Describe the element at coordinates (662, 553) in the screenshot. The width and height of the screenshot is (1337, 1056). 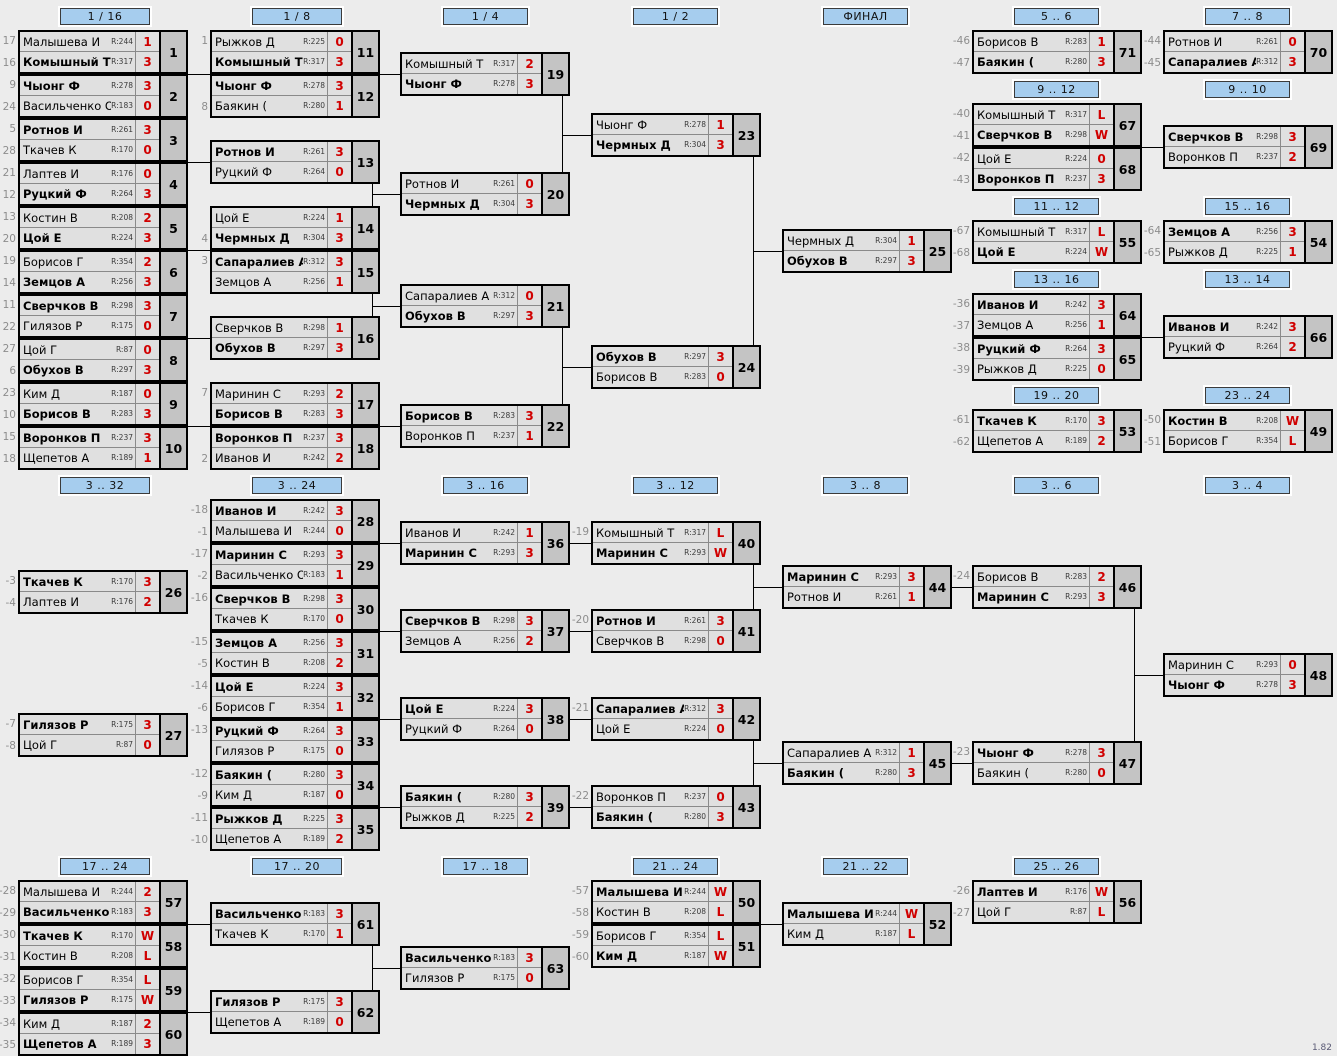
I see `player-row: Маринин С R:293 W` at that location.